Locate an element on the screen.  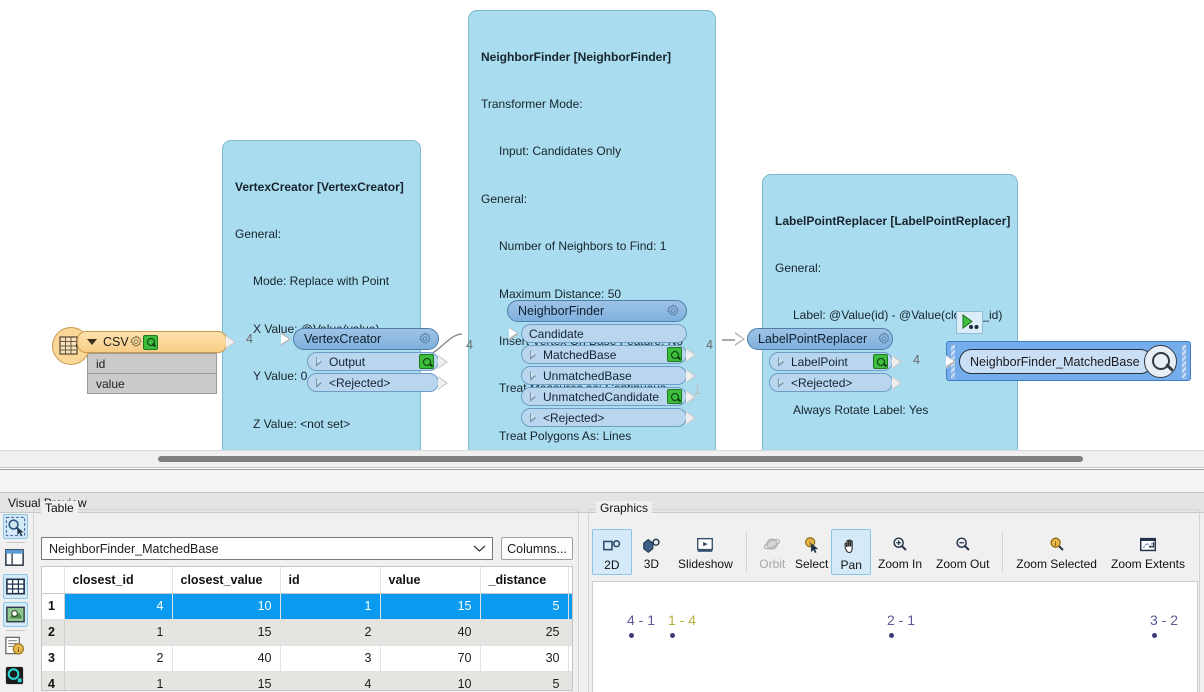
vertexcreator-header: VertexCreator is located at coordinates (360, 339).